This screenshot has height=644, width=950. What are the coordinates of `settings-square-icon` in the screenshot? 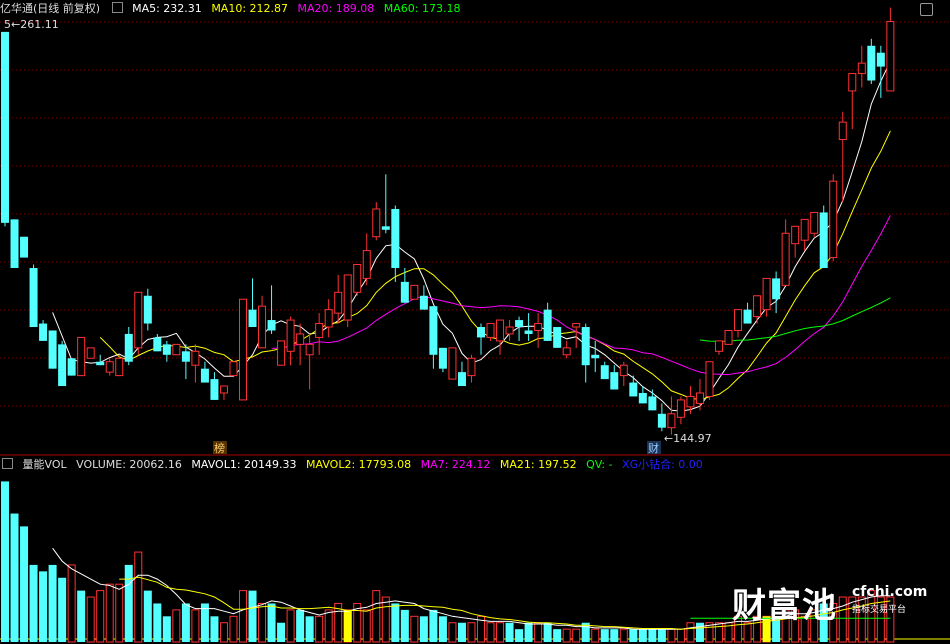 It's located at (117, 7).